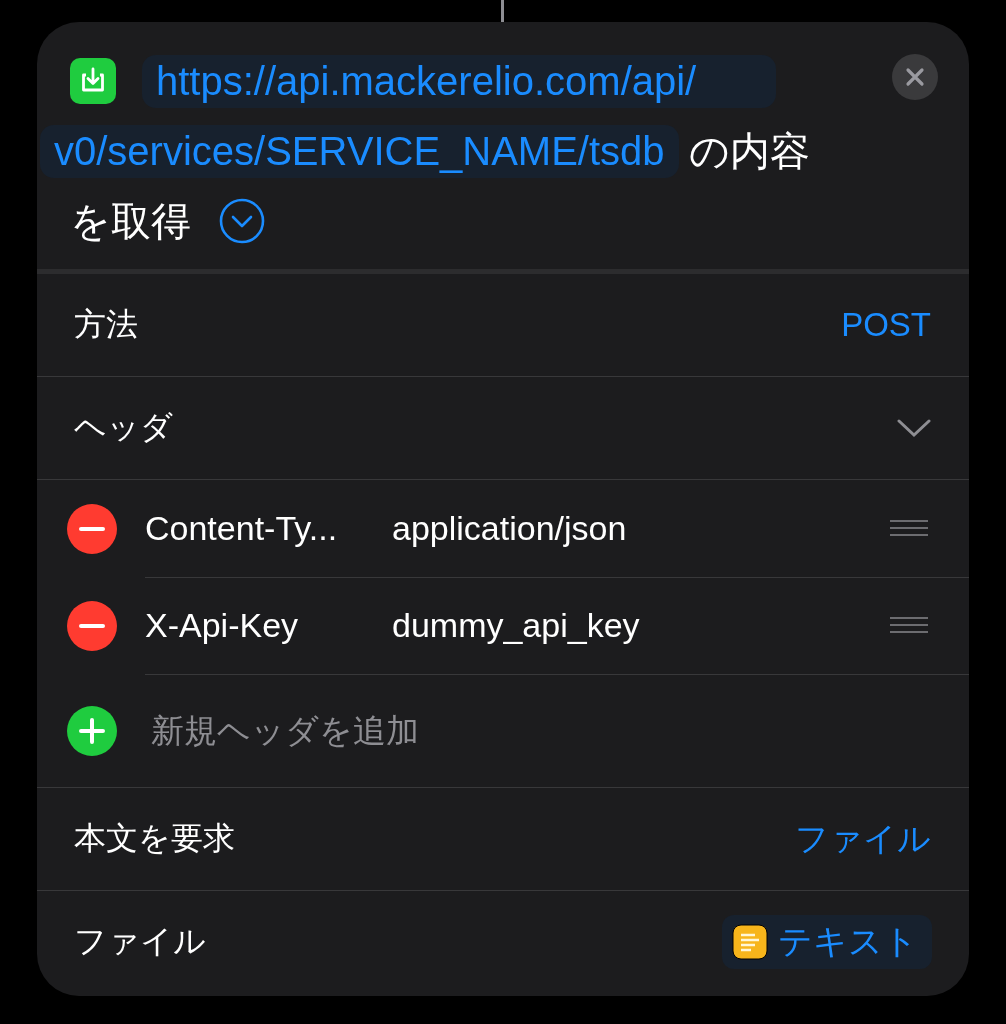  I want to click on action-text: の内容, so click(749, 151).